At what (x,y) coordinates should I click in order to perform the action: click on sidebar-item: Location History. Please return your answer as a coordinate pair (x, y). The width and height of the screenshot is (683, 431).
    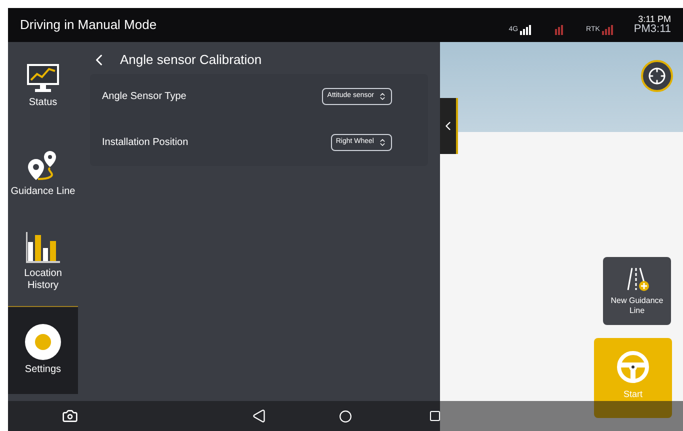
    Looking at the image, I should click on (43, 262).